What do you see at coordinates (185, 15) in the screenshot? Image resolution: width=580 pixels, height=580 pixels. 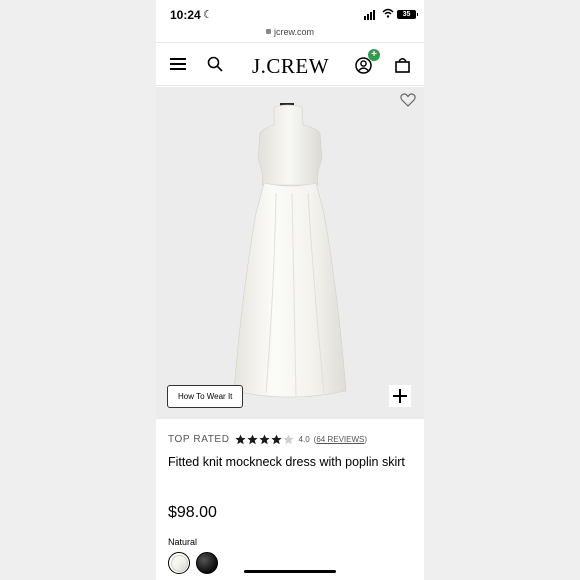 I see `status-time: 10:24` at bounding box center [185, 15].